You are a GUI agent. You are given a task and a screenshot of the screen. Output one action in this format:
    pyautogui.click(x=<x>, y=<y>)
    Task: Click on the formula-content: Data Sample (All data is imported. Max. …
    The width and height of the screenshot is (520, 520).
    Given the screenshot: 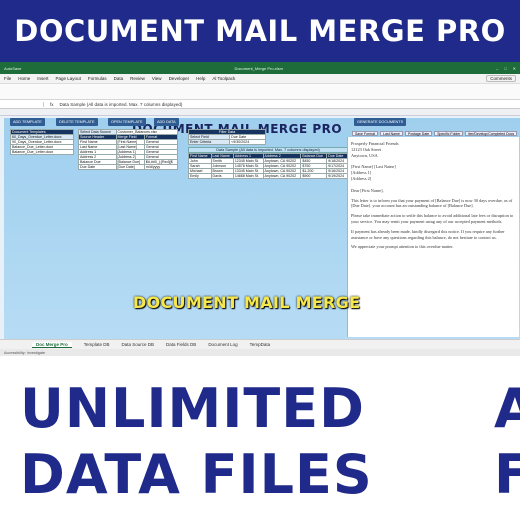 What is the action you would take?
    pyautogui.click(x=121, y=104)
    